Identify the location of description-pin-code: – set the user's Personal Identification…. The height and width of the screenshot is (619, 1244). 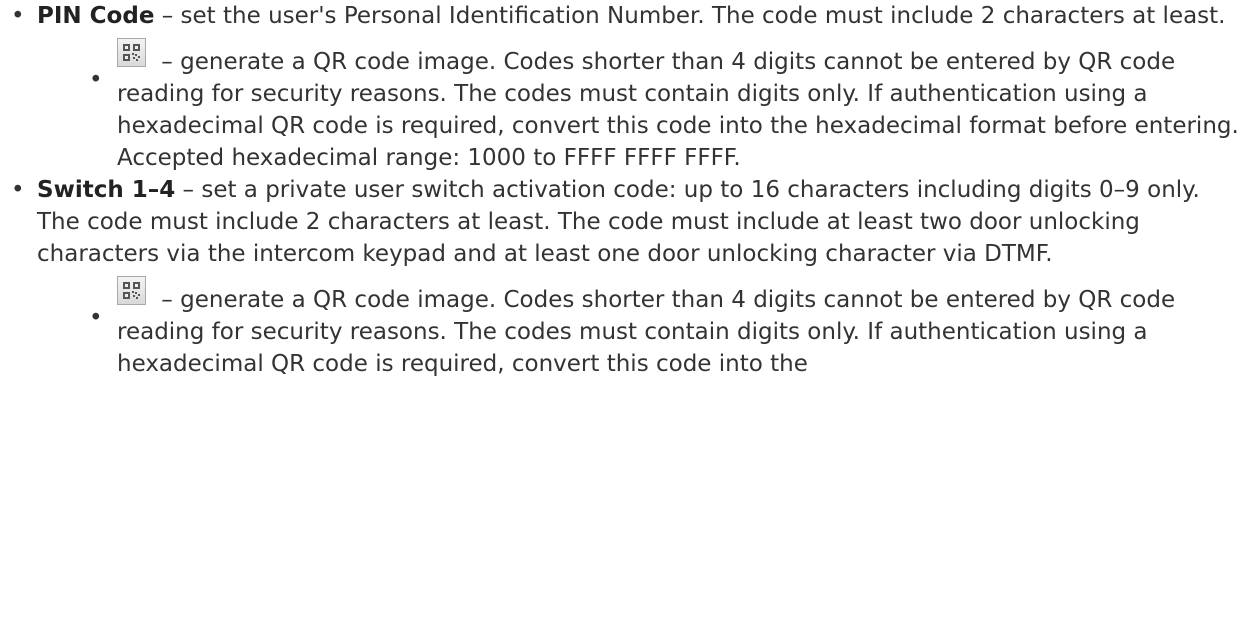
(690, 16).